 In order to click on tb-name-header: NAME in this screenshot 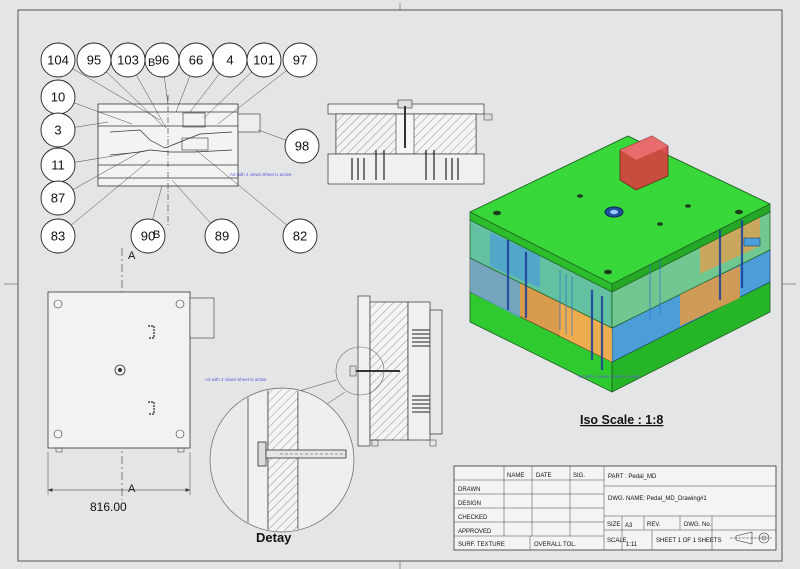, I will do `click(515, 476)`.